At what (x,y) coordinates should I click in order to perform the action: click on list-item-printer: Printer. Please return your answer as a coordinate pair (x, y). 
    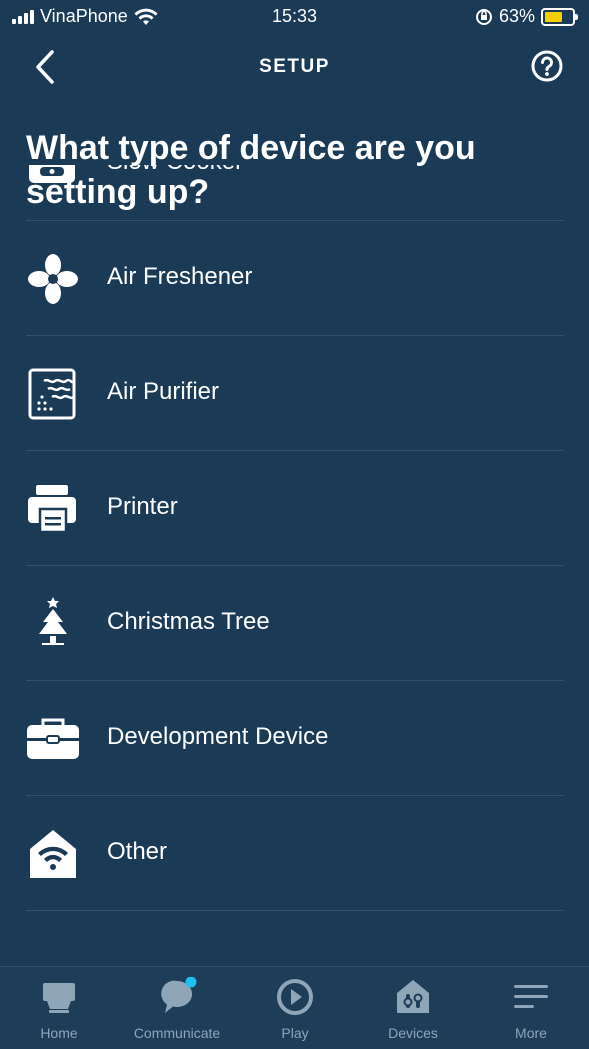
    Looking at the image, I should click on (295, 508).